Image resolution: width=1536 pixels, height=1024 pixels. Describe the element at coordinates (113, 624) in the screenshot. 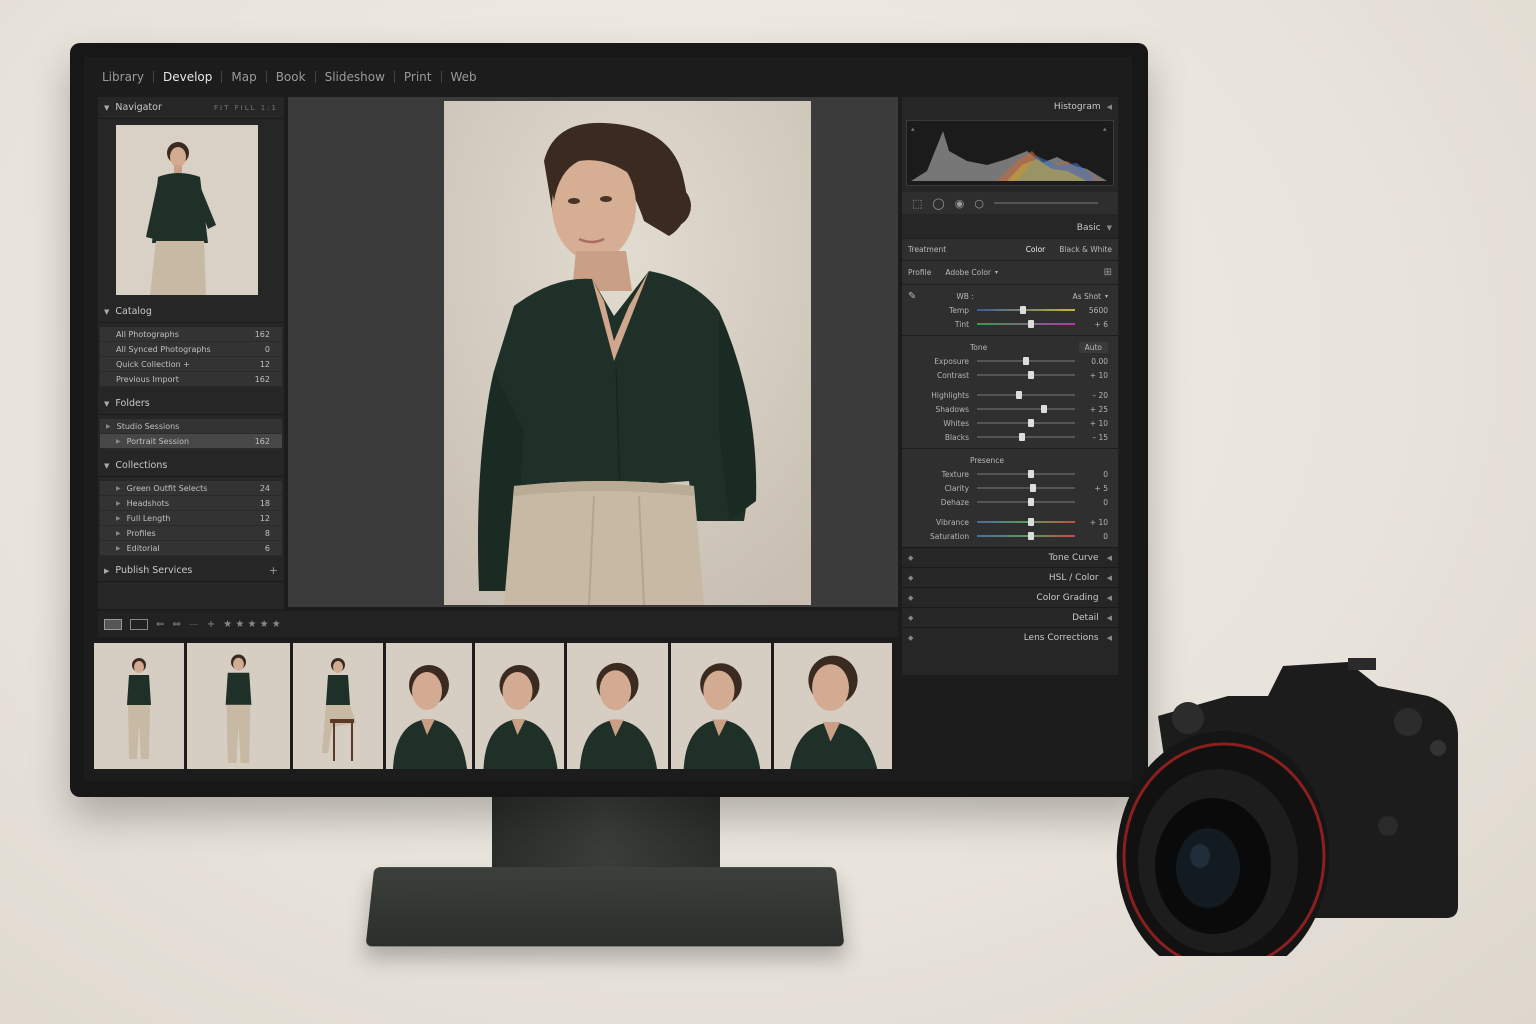

I see `loupe-view-icon` at that location.